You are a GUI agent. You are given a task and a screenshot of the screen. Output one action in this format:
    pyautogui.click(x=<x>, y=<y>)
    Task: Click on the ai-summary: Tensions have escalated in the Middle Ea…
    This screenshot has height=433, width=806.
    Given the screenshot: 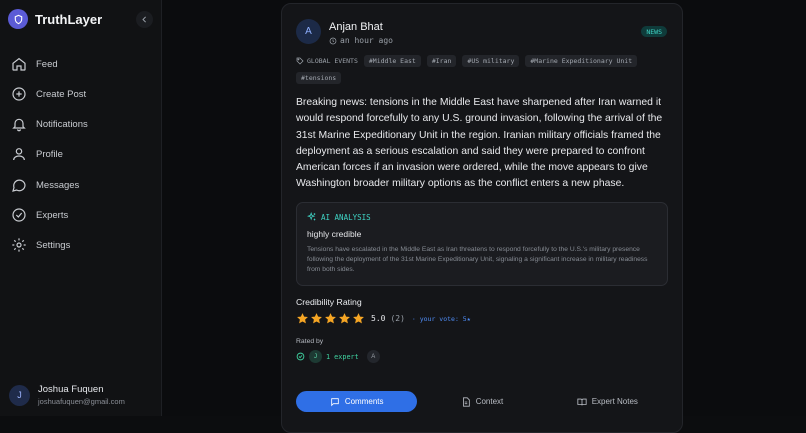 What is the action you would take?
    pyautogui.click(x=477, y=259)
    